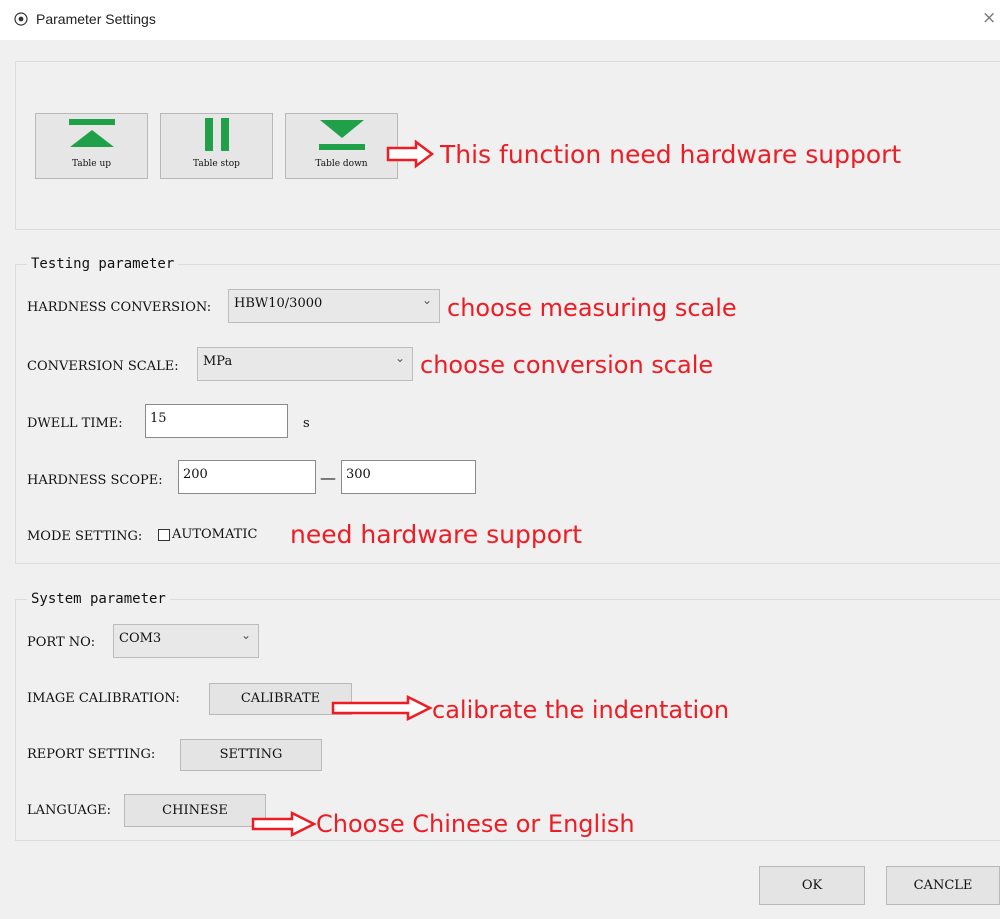  I want to click on title-bar: Parameter Settings ×, so click(500, 20).